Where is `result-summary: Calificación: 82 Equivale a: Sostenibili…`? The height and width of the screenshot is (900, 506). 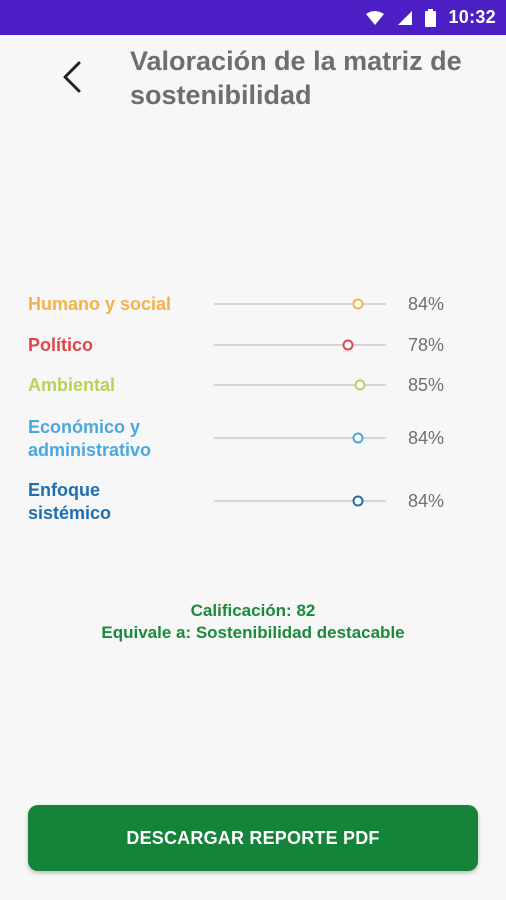
result-summary: Calificación: 82 Equivale a: Sostenibili… is located at coordinates (253, 622).